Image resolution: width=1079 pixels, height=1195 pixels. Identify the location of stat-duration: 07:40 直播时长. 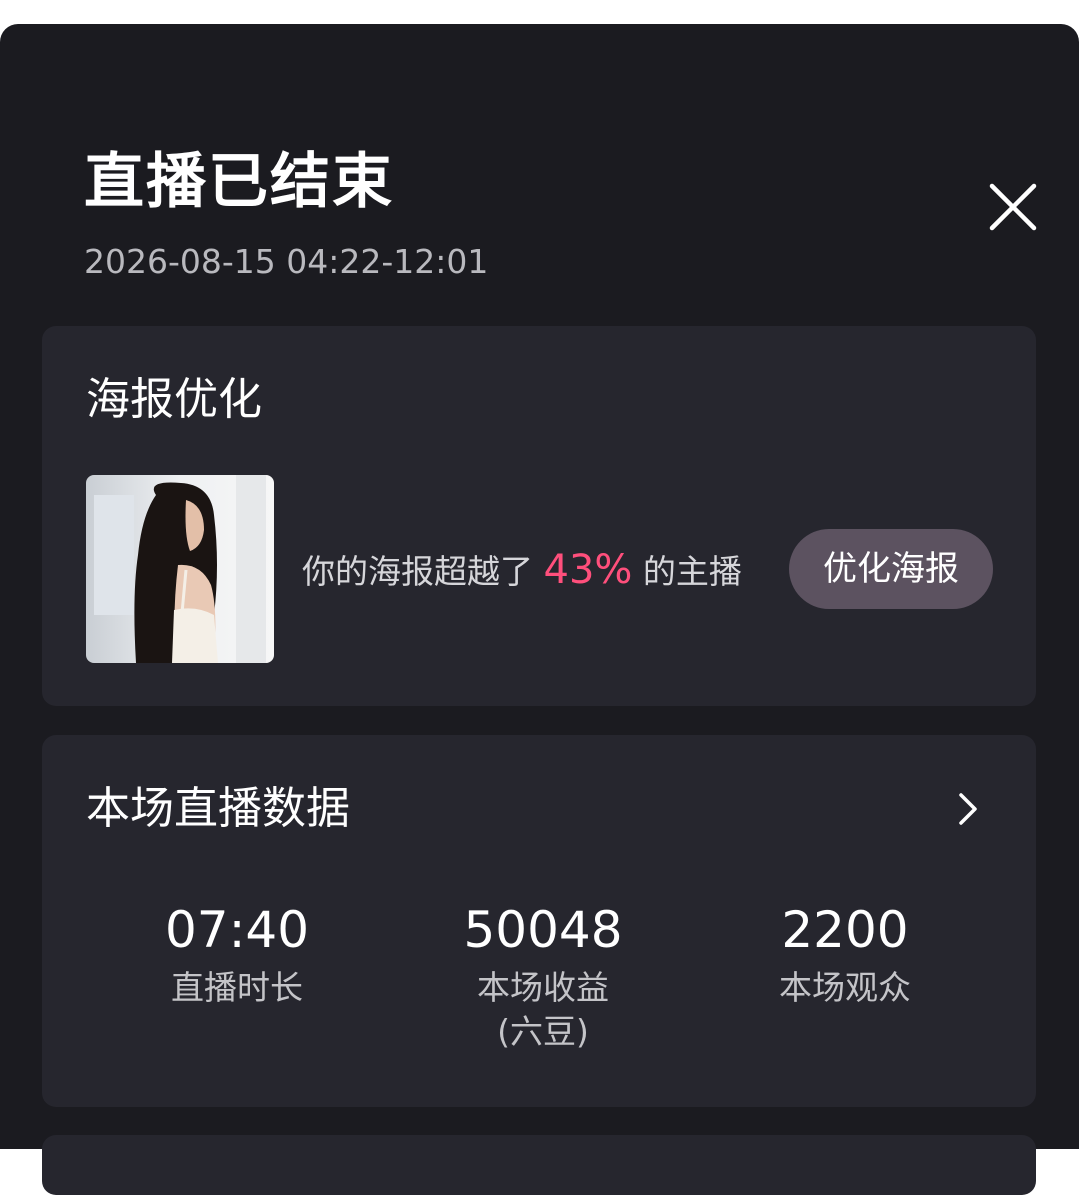
(237, 955).